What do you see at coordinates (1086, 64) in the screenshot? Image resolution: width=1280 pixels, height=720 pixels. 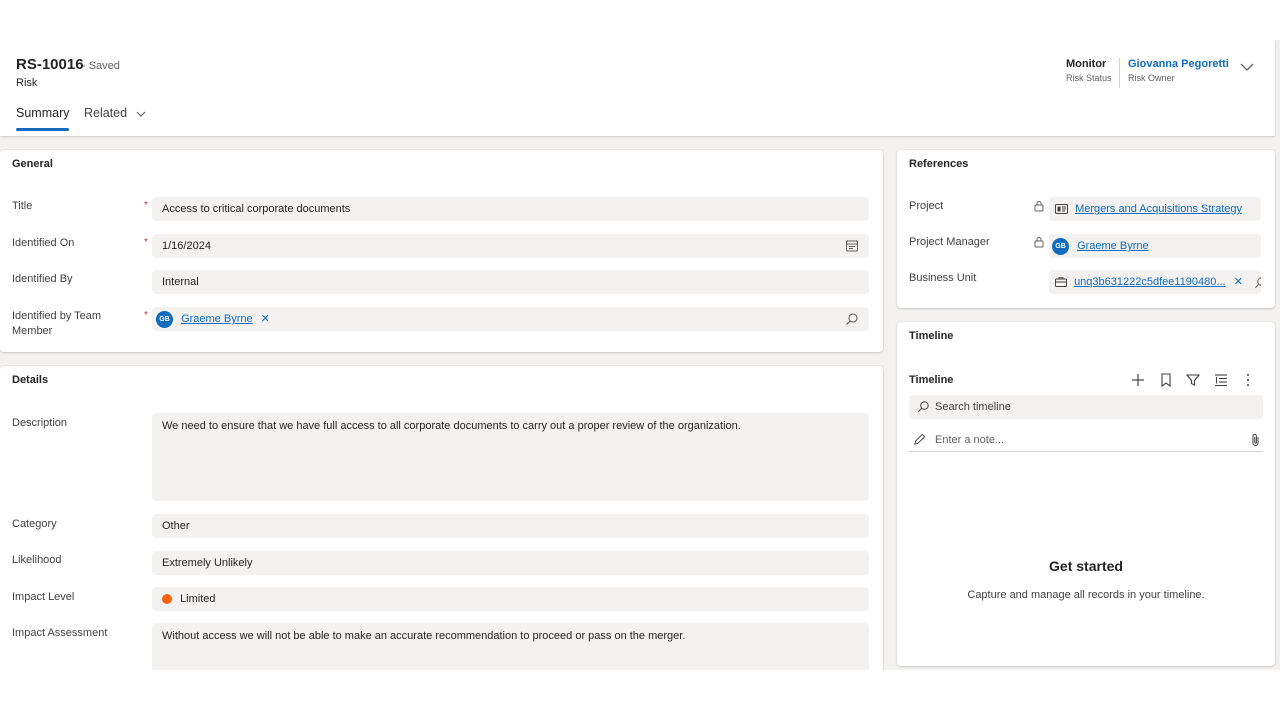 I see `risk-status-value: Monitor` at bounding box center [1086, 64].